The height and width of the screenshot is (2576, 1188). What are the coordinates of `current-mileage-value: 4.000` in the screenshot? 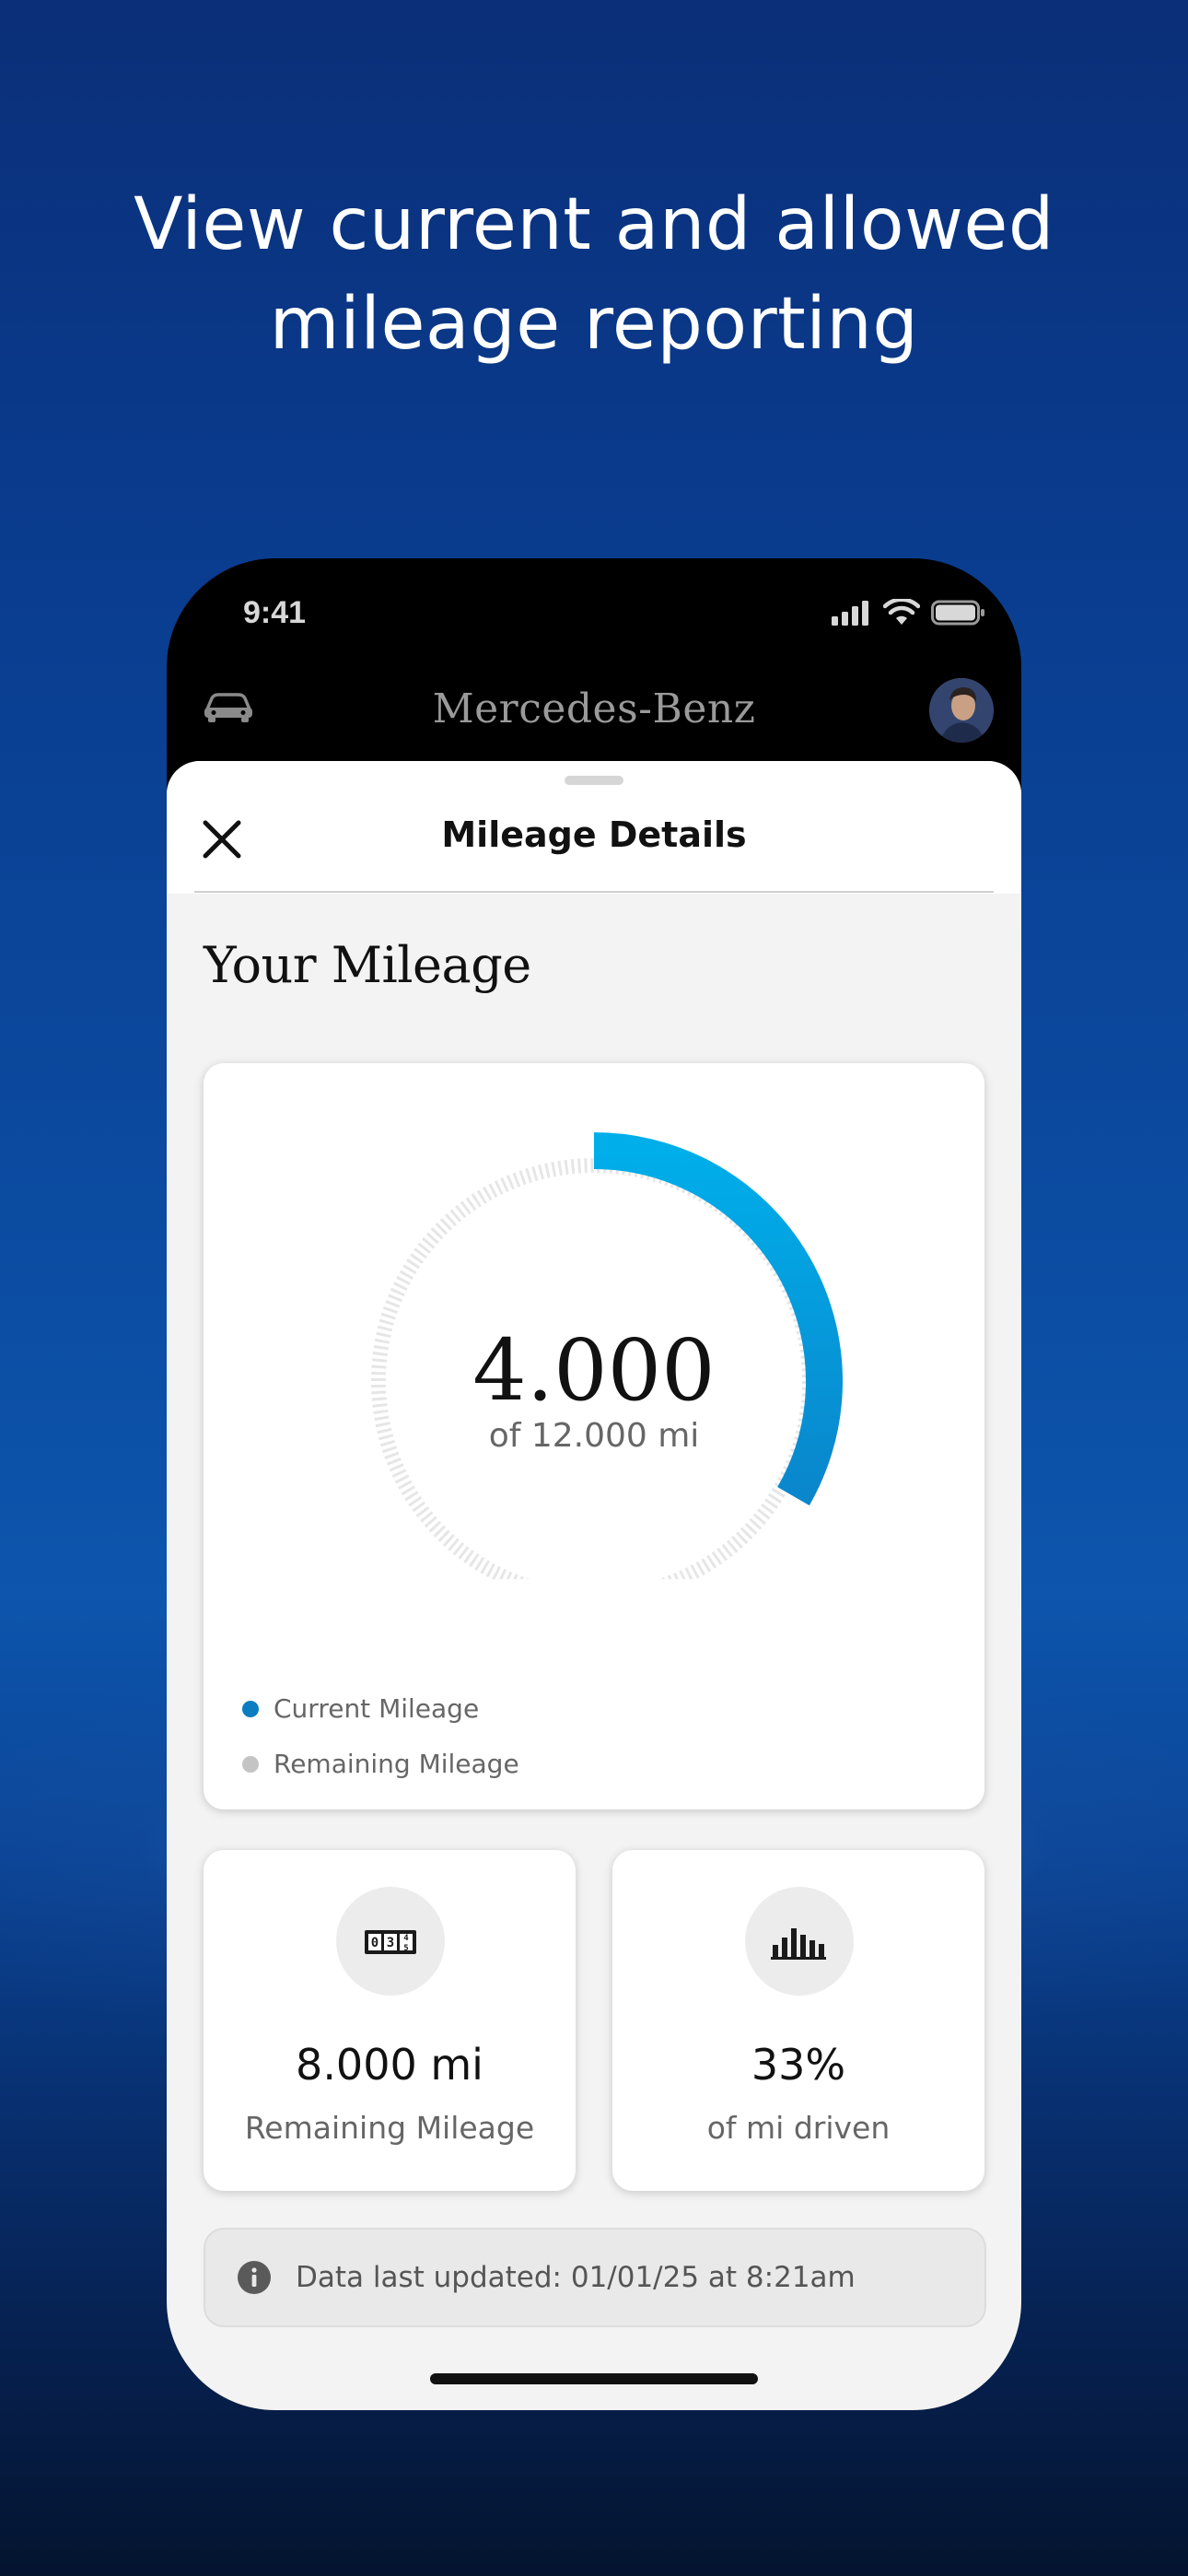 It's located at (594, 1370).